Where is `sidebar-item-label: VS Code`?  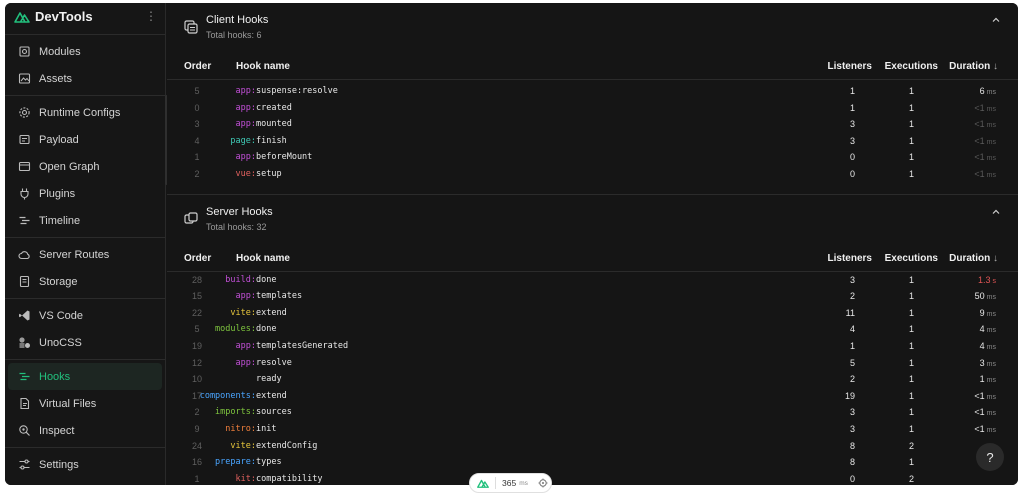
sidebar-item-label: VS Code is located at coordinates (61, 315).